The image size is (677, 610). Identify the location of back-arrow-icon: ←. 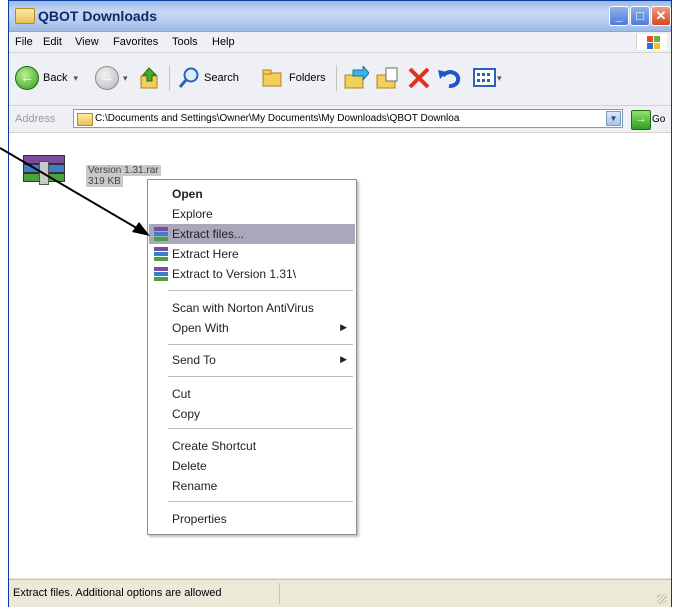
(27, 78).